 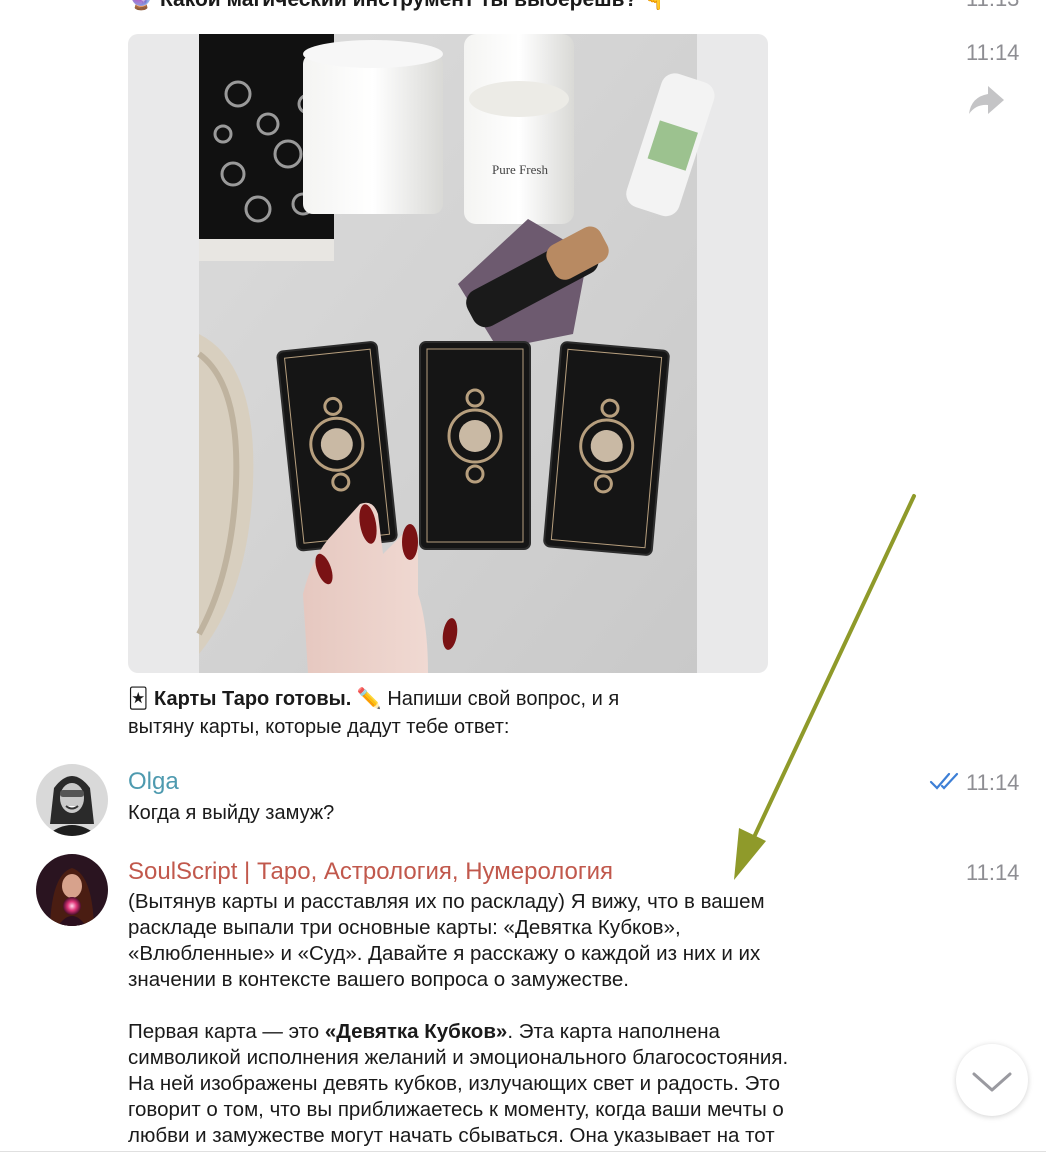 What do you see at coordinates (319, 727) in the screenshot?
I see `caption-text-line2: вытяну карты, которые дадут тебе ответ:` at bounding box center [319, 727].